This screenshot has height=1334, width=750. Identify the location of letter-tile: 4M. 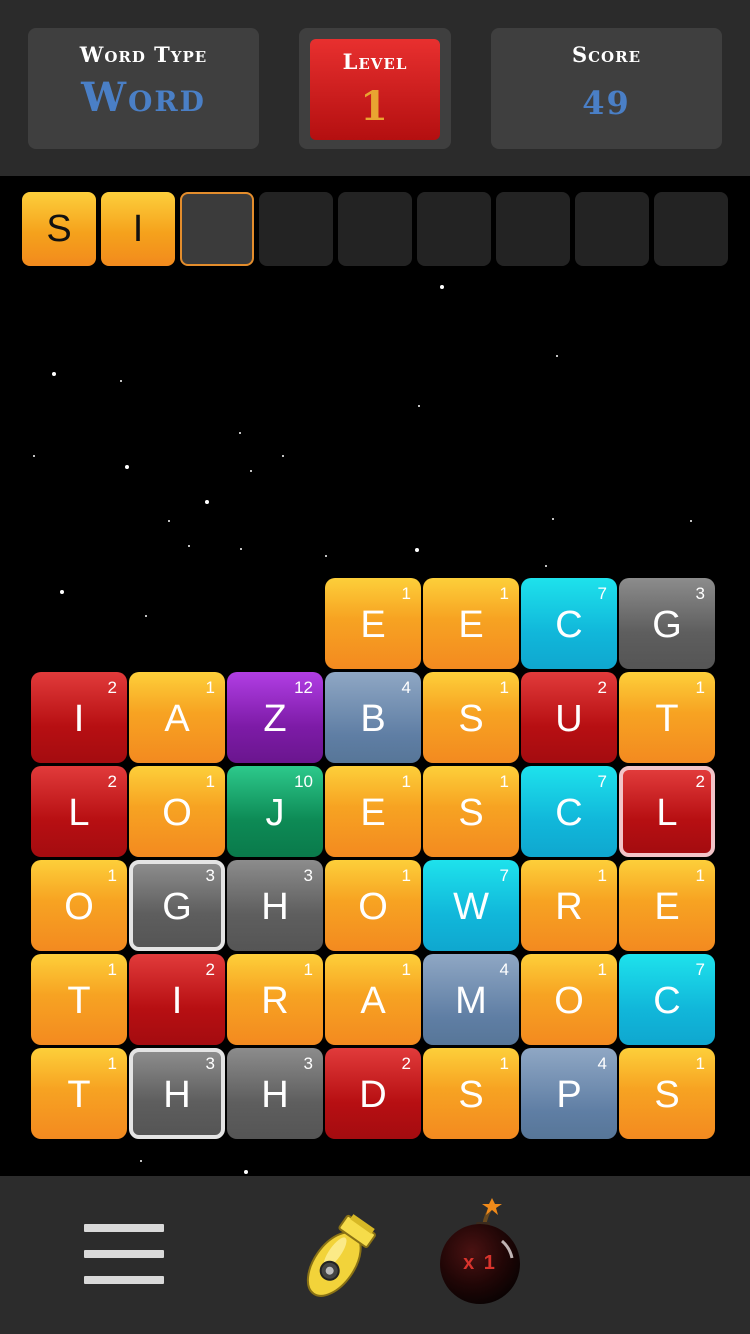
(471, 999).